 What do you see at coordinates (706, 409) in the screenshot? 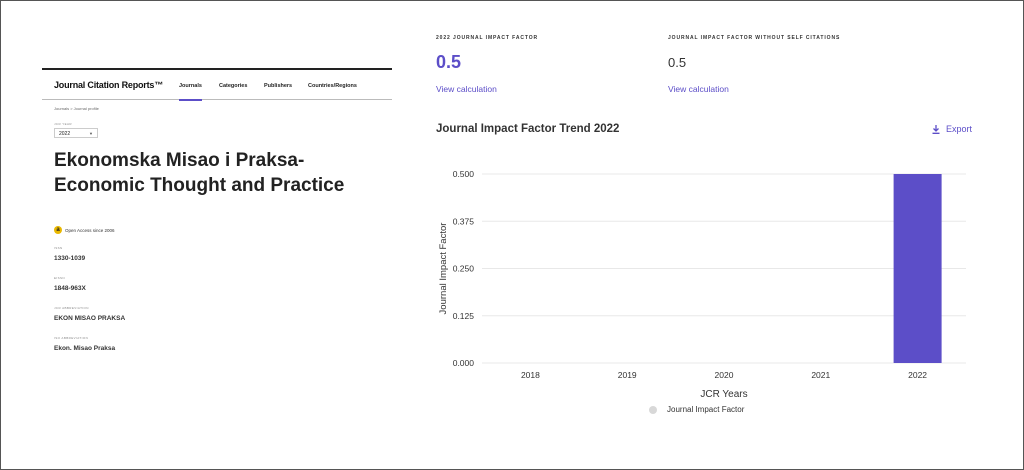
I see `legend-label: Journal Impact Factor` at bounding box center [706, 409].